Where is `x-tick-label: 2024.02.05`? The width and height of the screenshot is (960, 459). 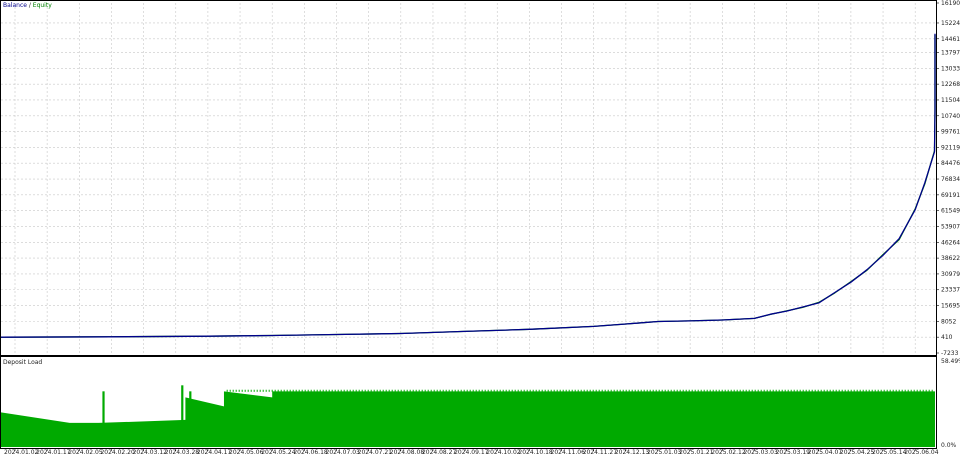 x-tick-label: 2024.02.05 is located at coordinates (85, 452).